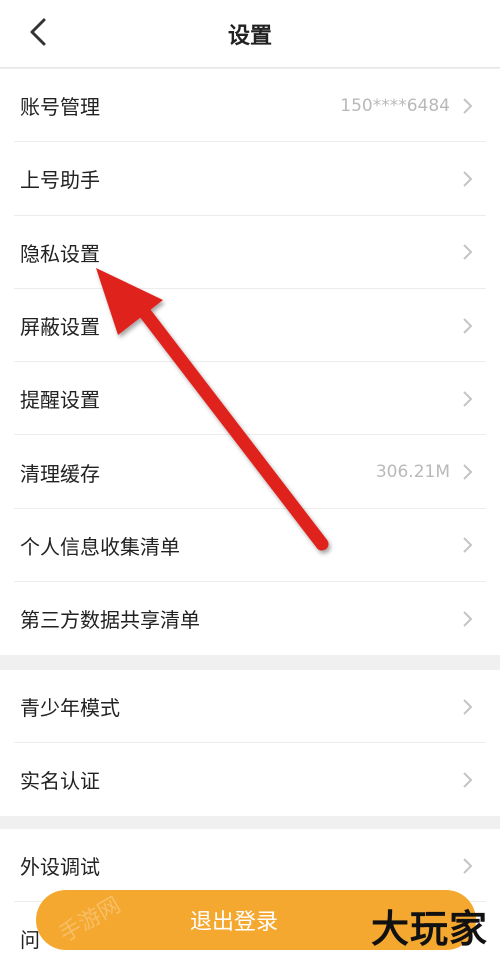 Image resolution: width=500 pixels, height=962 pixels. Describe the element at coordinates (250, 326) in the screenshot. I see `settings-item-block: 屏蔽设置` at that location.